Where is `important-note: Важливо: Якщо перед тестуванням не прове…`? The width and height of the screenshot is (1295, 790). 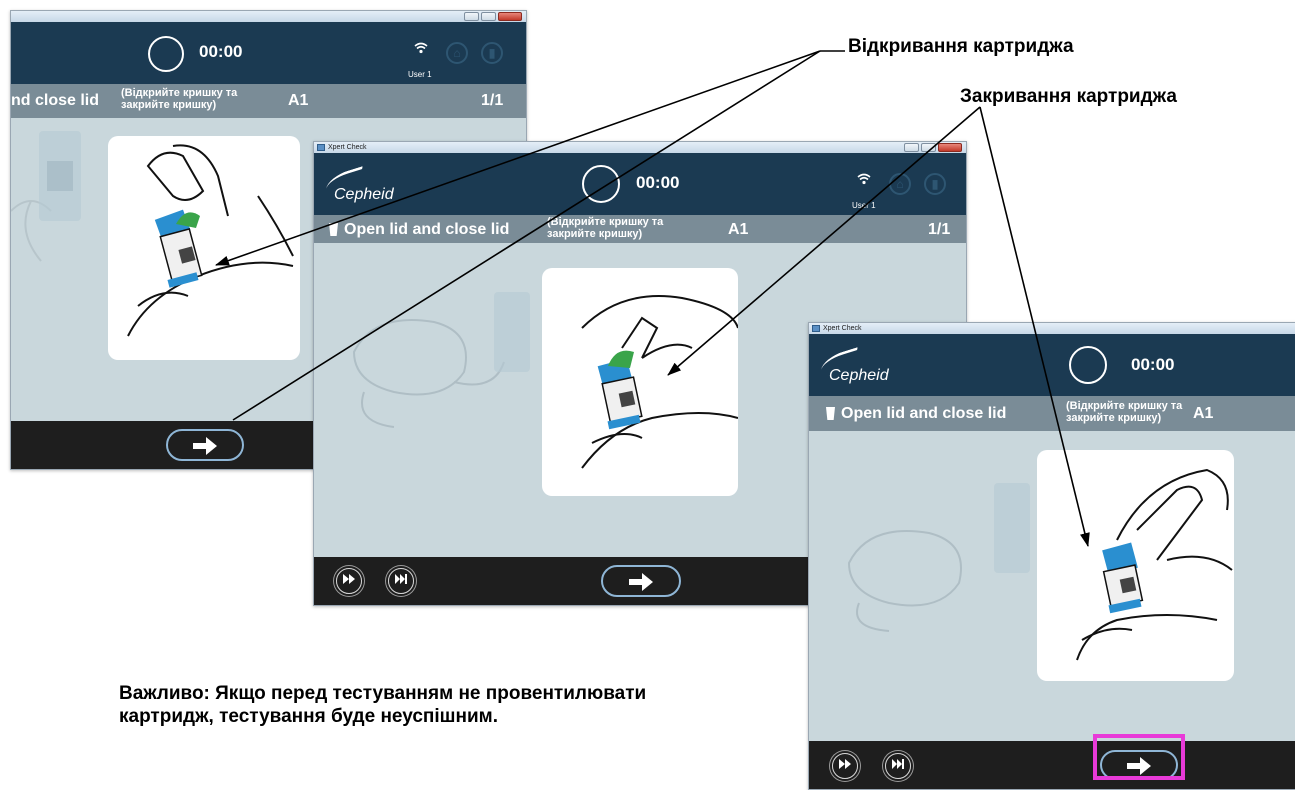
important-note: Важливо: Якщо перед тестуванням не прове… is located at coordinates (459, 705).